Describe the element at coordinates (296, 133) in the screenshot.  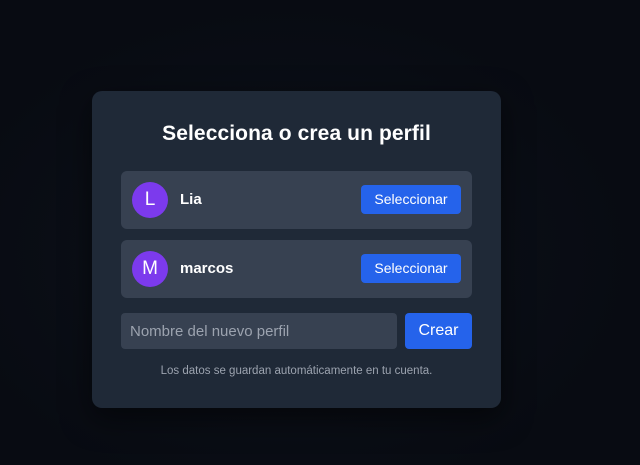
I see `page-title: Selecciona o crea un perfil` at that location.